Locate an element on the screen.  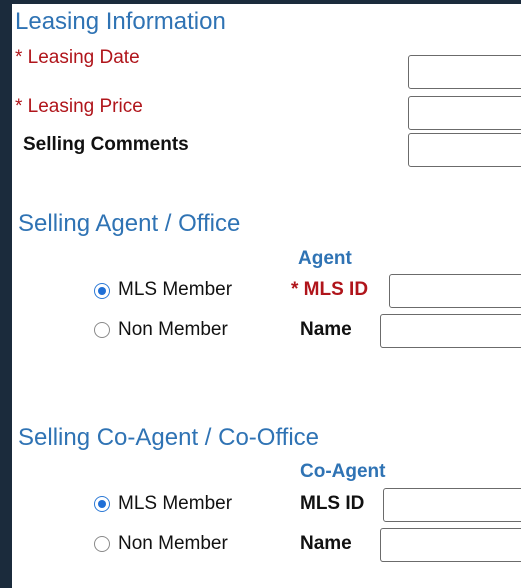
agent-mls-member-radio is located at coordinates (102, 291).